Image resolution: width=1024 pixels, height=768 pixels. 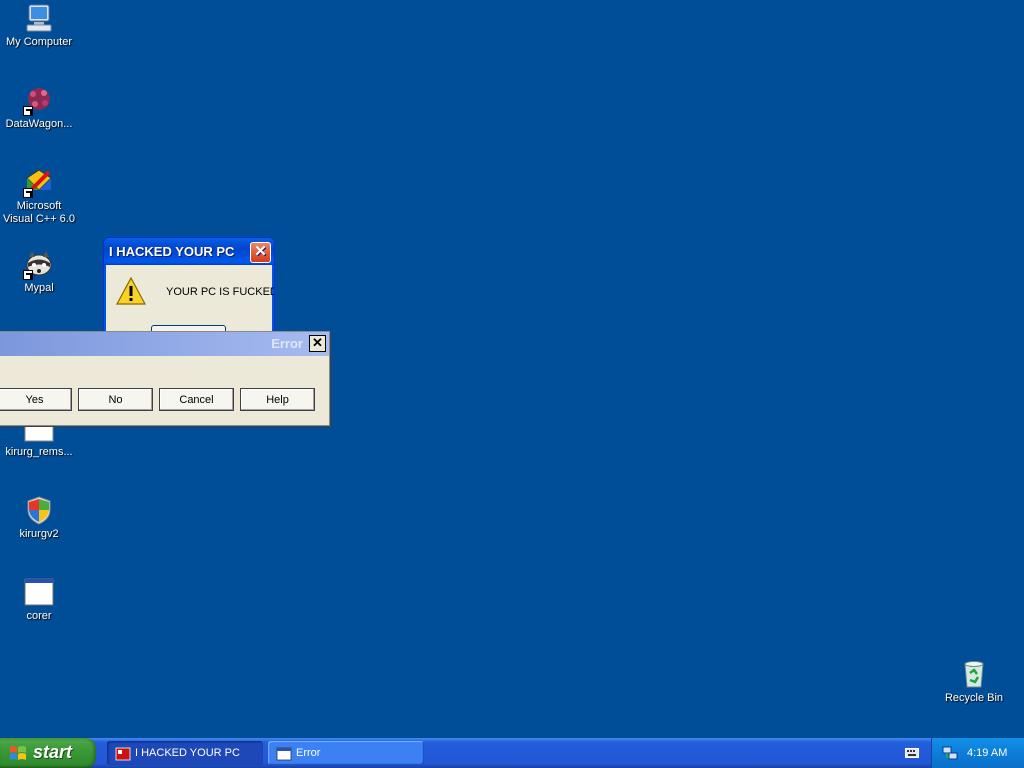 I want to click on my-computer-icon, so click(x=39, y=18).